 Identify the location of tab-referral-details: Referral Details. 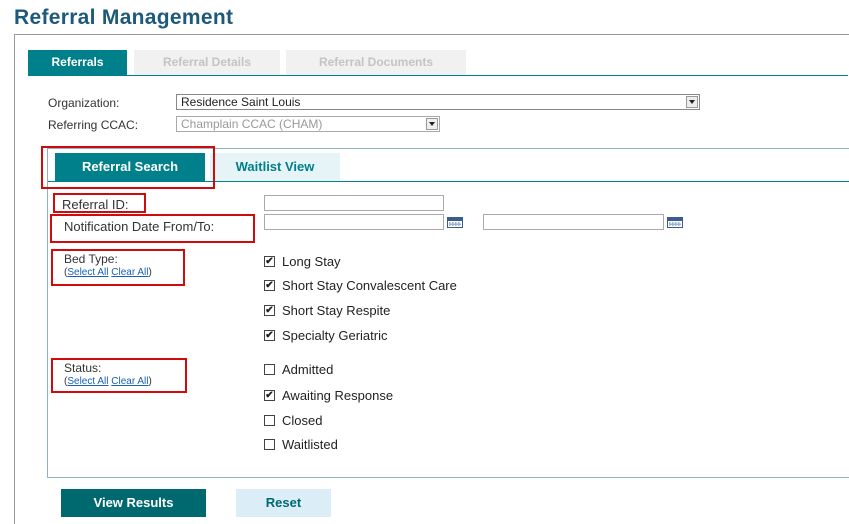
(207, 62).